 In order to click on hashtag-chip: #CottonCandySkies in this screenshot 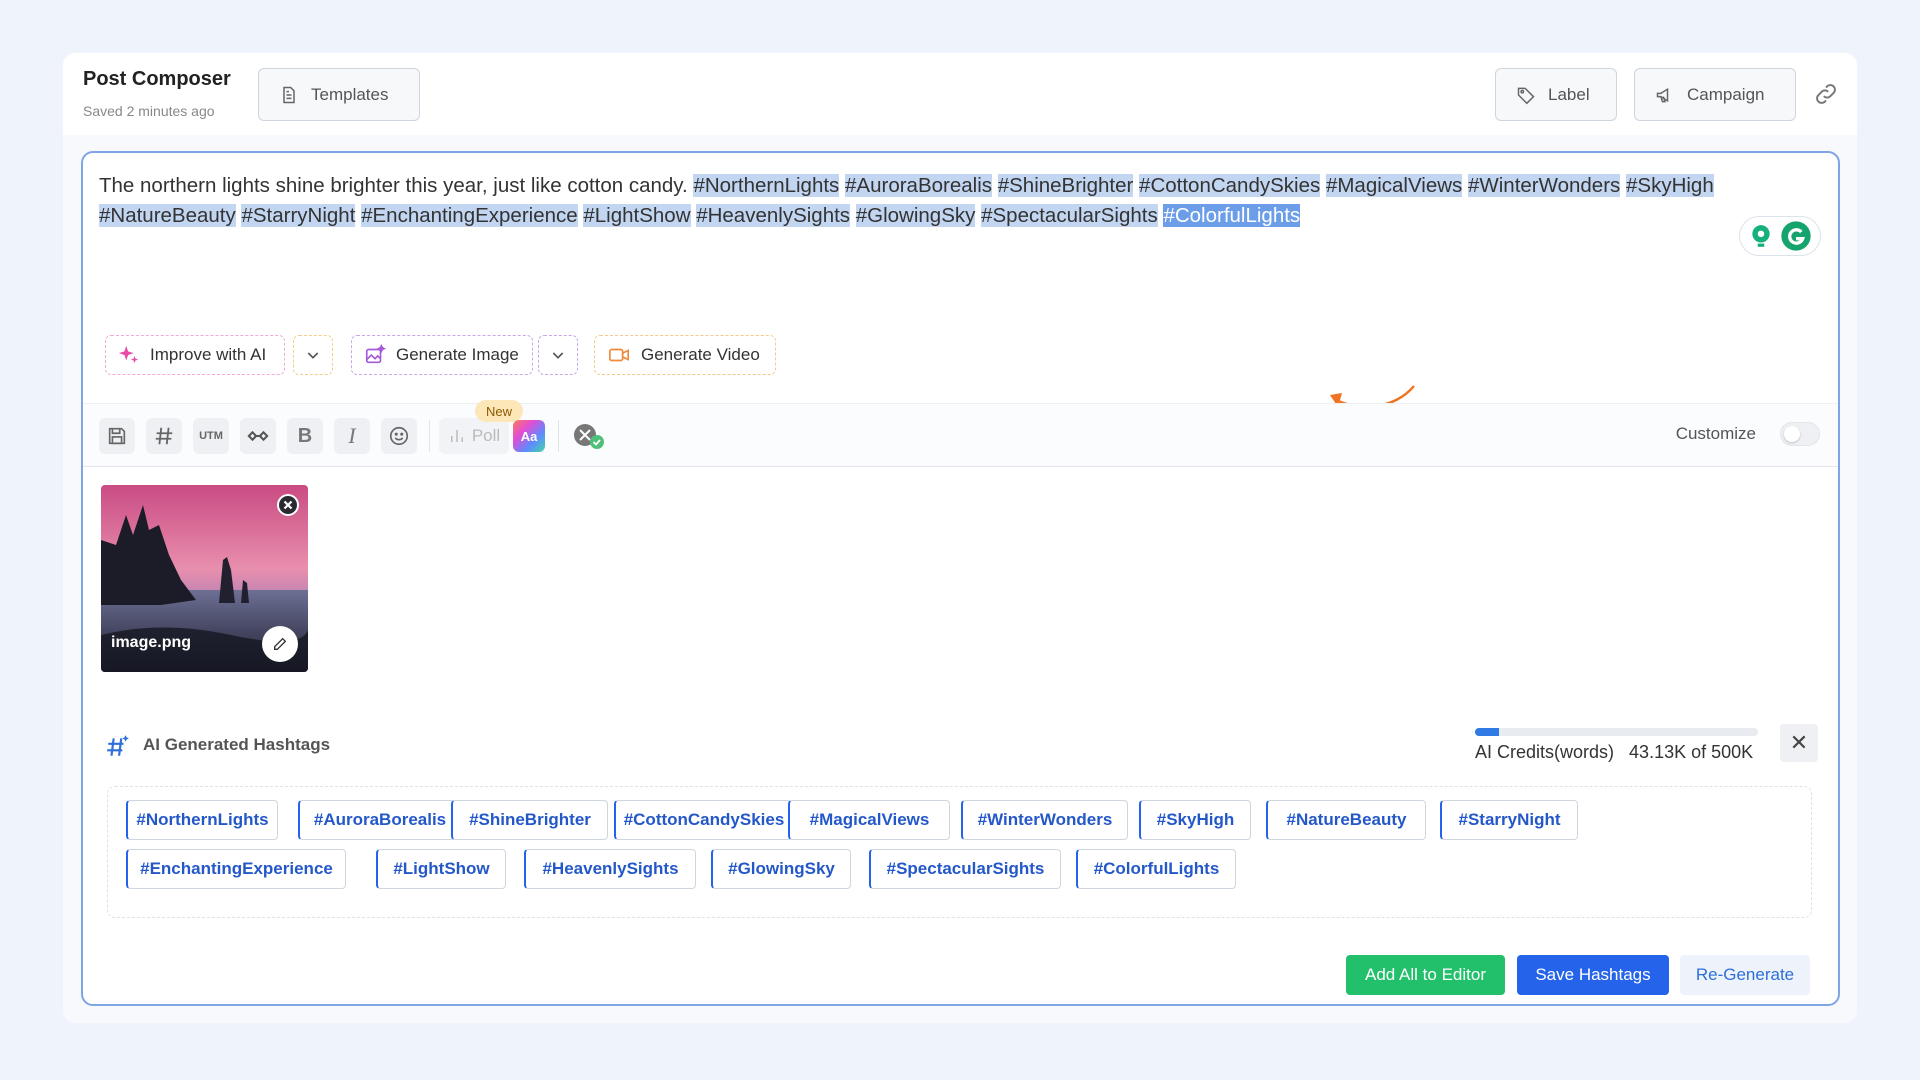, I will do `click(703, 820)`.